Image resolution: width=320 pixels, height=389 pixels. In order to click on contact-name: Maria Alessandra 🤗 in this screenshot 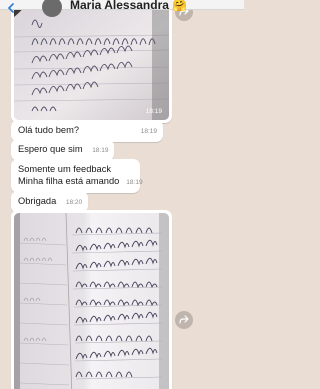, I will do `click(128, 6)`.